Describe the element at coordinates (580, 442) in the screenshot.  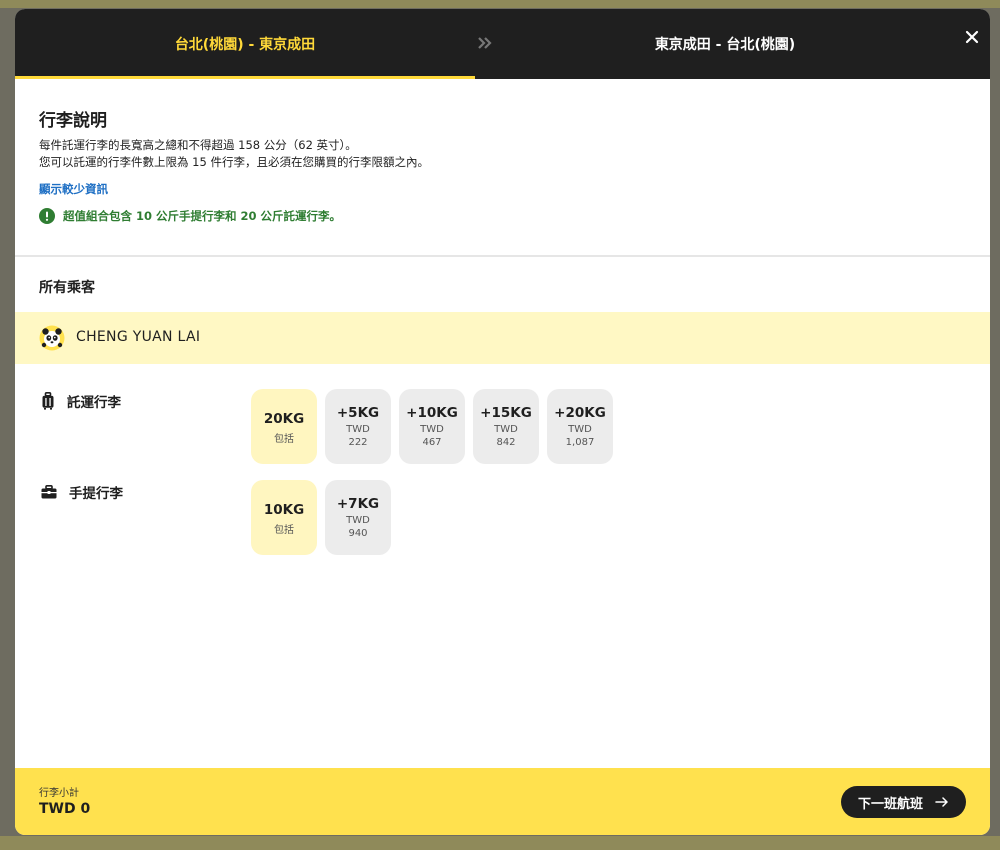
I see `option-price: 1,087` at that location.